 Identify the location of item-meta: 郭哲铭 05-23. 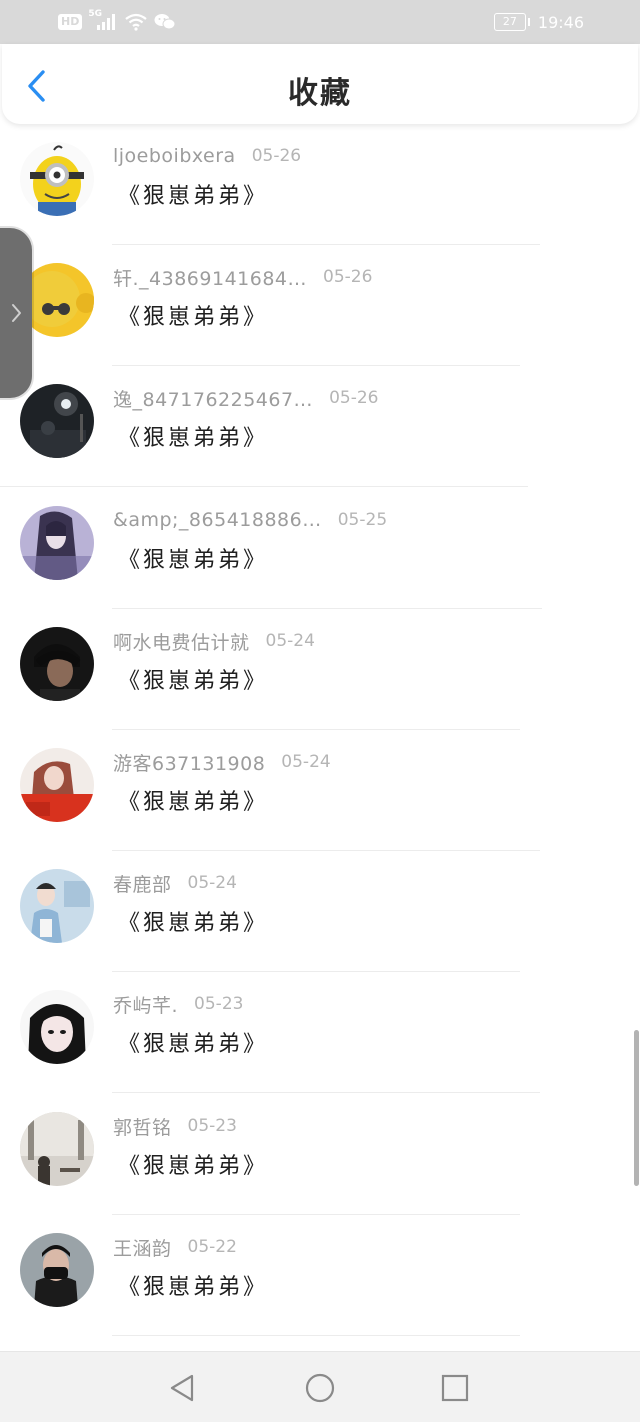
(175, 1126).